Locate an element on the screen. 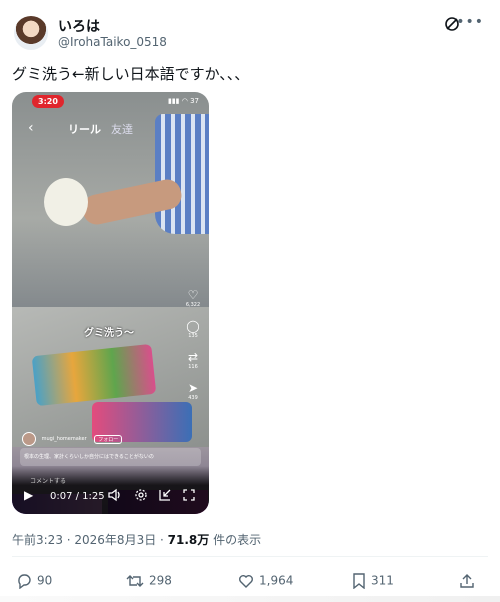 This screenshot has width=500, height=602. reply-icon is located at coordinates (24, 581).